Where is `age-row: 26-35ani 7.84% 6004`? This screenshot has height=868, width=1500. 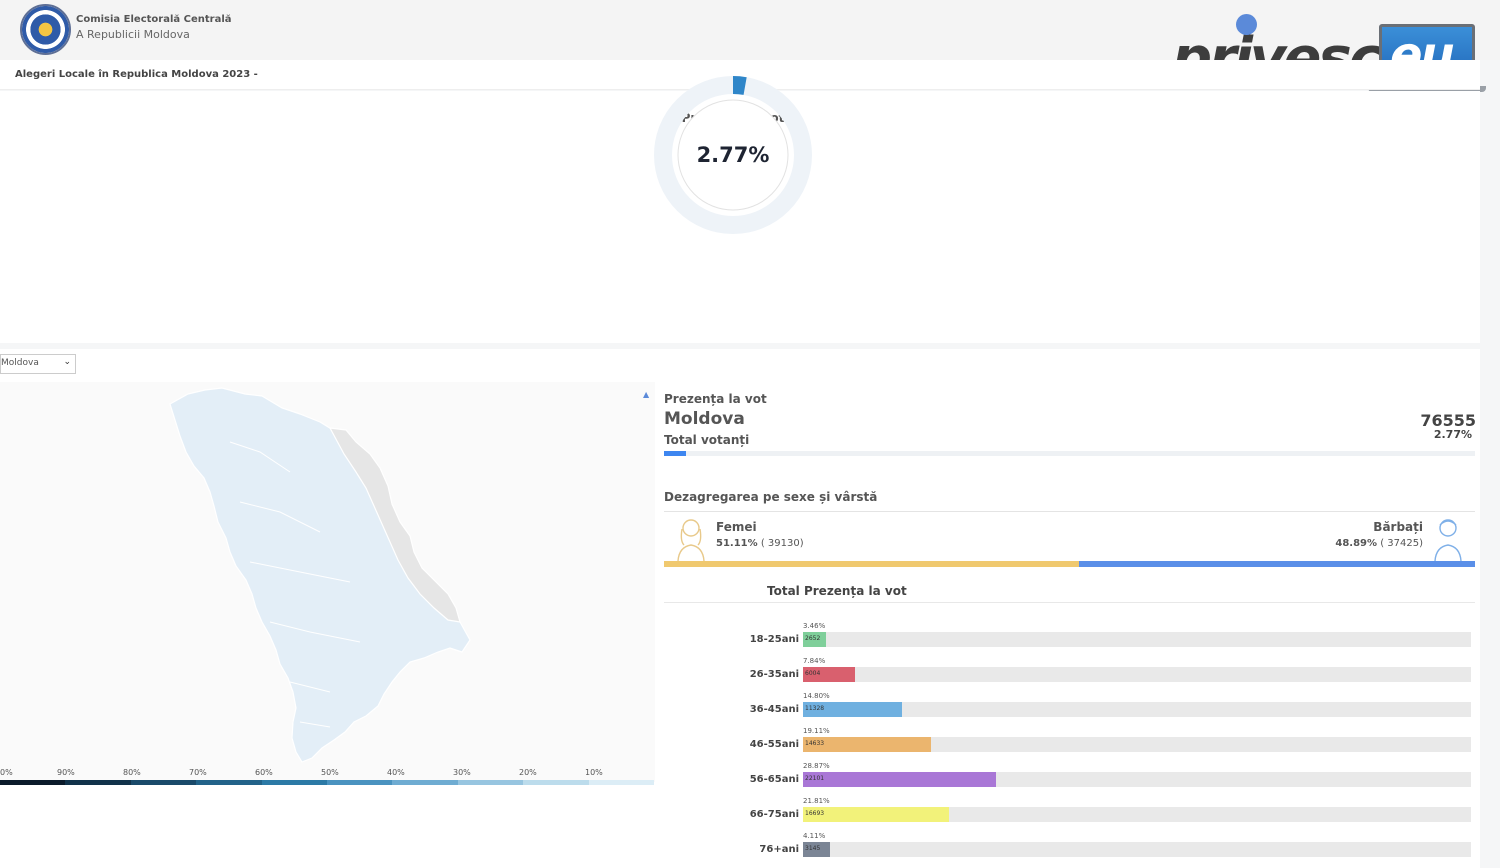
age-row: 26-35ani 7.84% 6004 is located at coordinates (1086, 672).